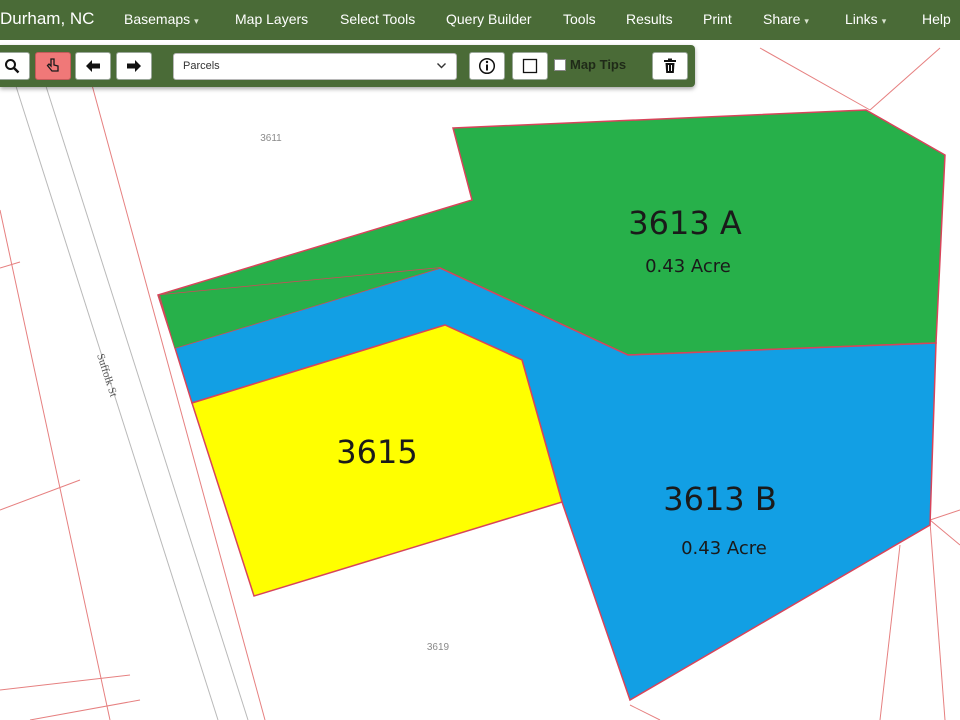 This screenshot has width=960, height=720. I want to click on arrow-right-icon, so click(134, 66).